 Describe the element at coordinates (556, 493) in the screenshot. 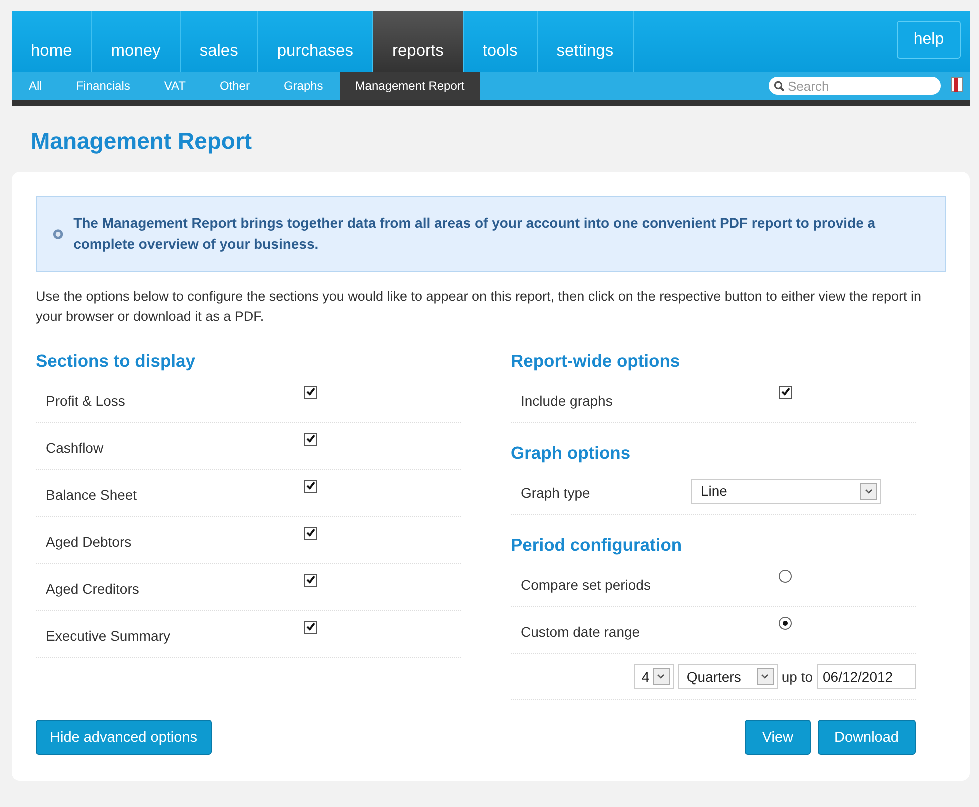

I see `option-label: Graph type` at that location.